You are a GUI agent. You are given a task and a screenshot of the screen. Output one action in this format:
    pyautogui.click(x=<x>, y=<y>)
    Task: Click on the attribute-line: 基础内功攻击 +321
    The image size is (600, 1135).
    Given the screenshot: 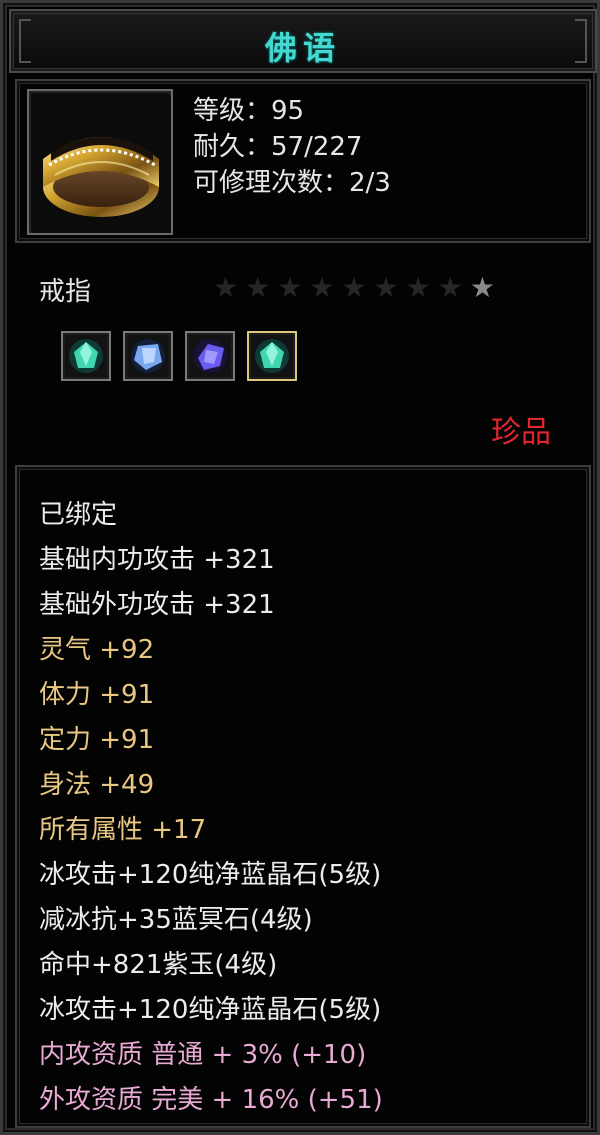 What is the action you would take?
    pyautogui.click(x=157, y=560)
    